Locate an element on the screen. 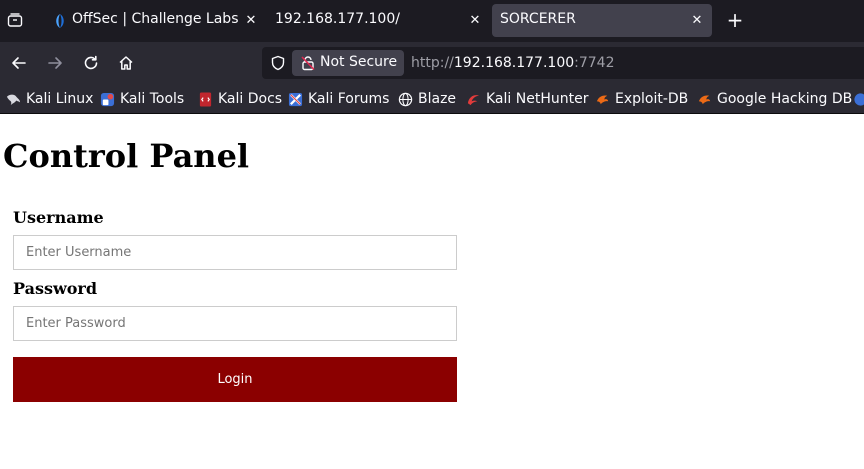 The width and height of the screenshot is (864, 469). kali-forums-icon is located at coordinates (295, 99).